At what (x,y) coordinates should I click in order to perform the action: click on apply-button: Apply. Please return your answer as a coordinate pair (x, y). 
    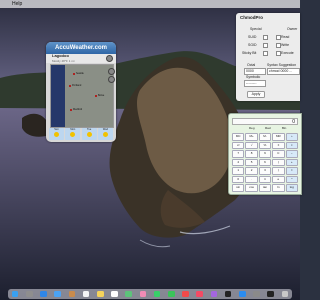
    Looking at the image, I should click on (256, 94).